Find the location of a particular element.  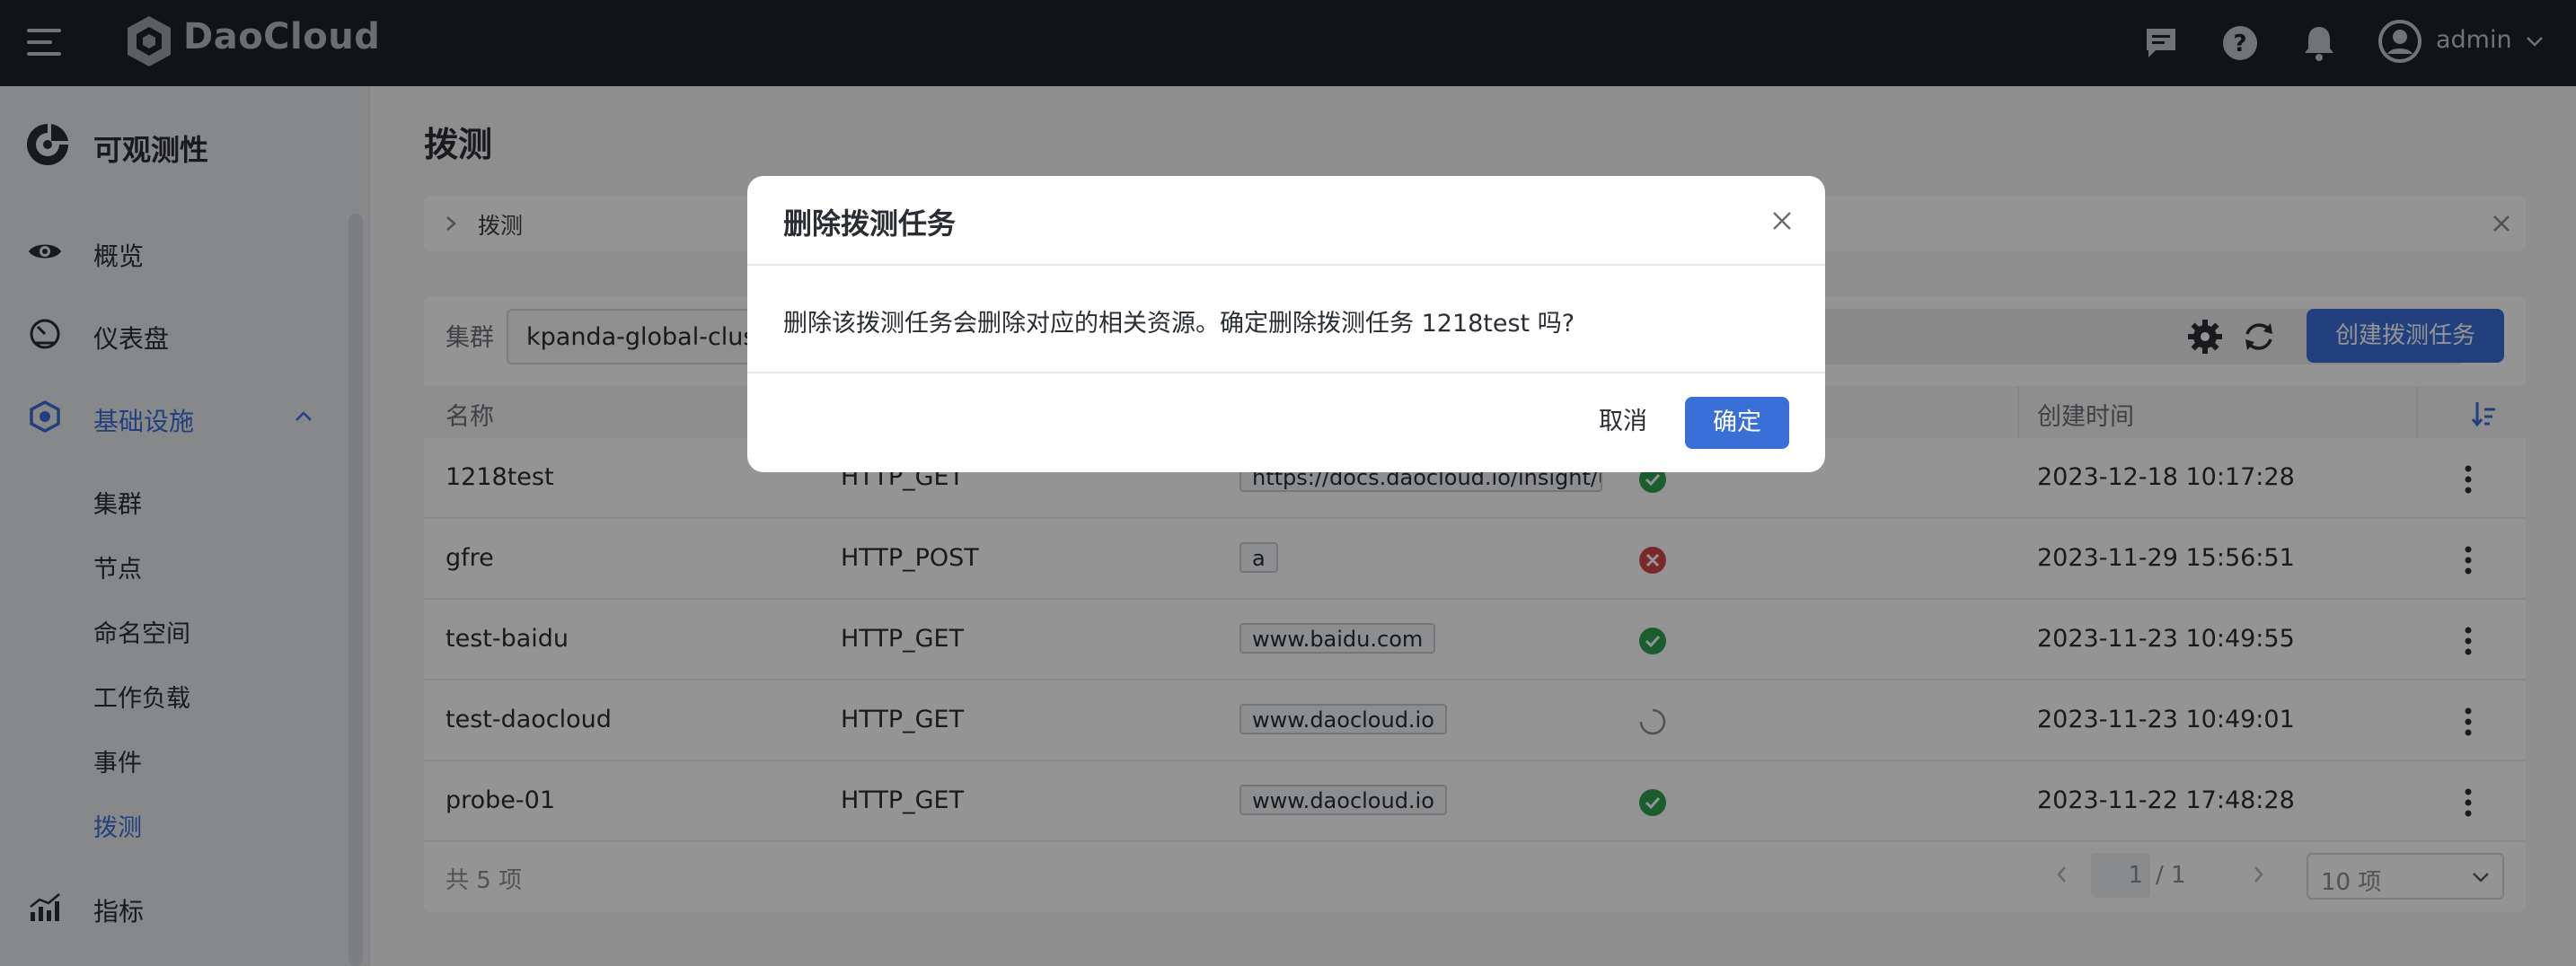

cancel-button: 取消 is located at coordinates (1623, 422).